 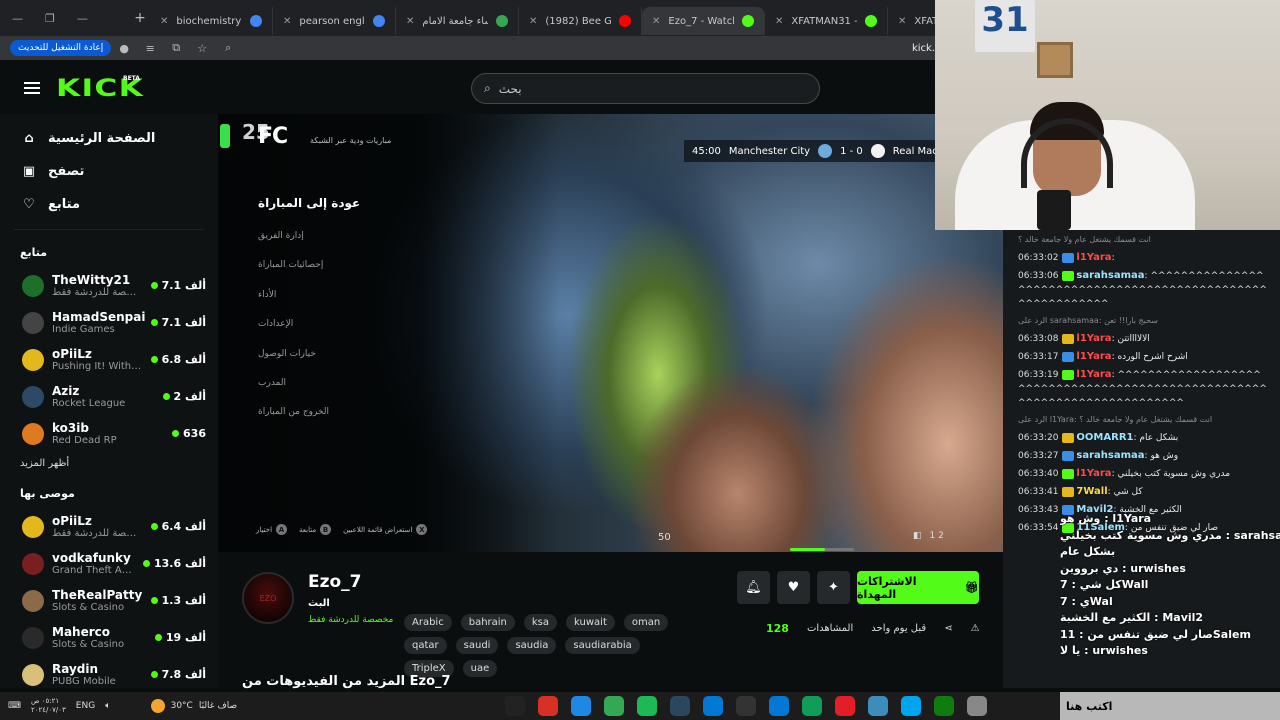 I want to click on stream-tag: qatar, so click(x=425, y=645).